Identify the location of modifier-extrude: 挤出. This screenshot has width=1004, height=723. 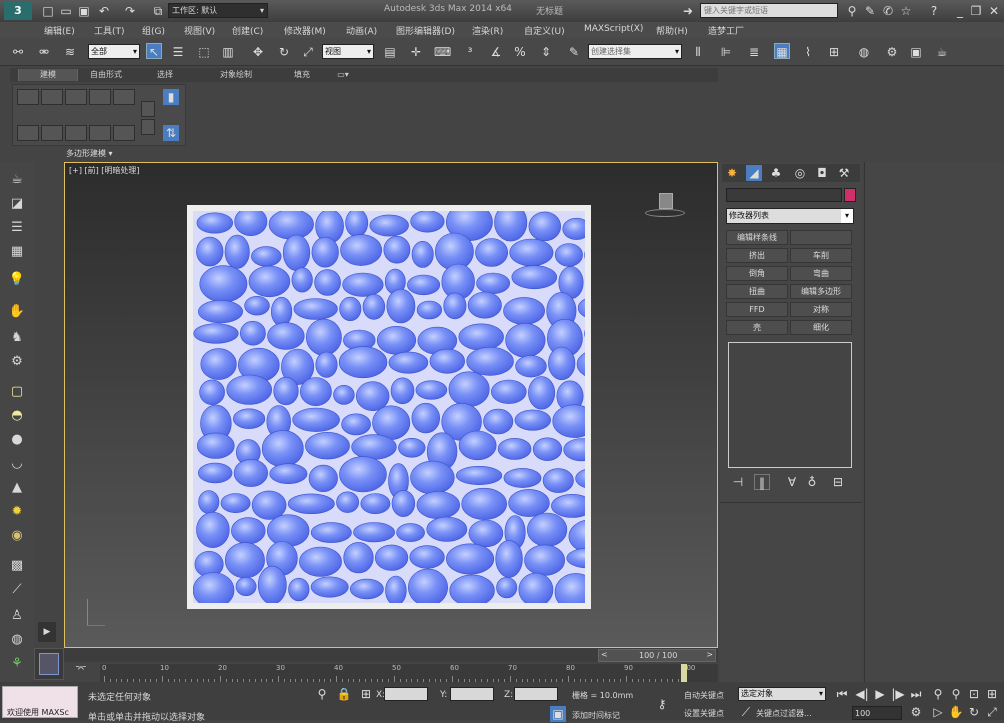
(757, 255).